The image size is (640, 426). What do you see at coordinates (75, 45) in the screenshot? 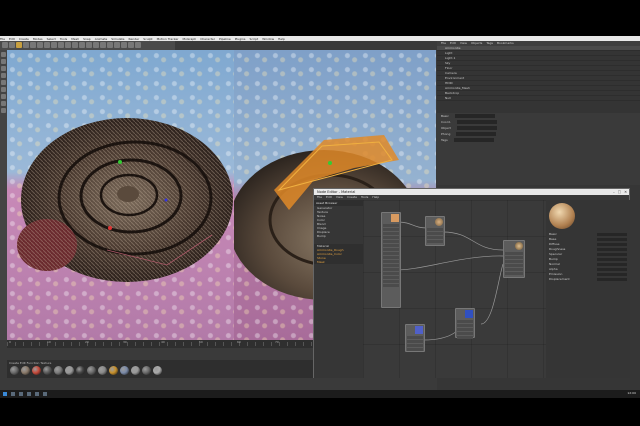
I see `render-icon` at bounding box center [75, 45].